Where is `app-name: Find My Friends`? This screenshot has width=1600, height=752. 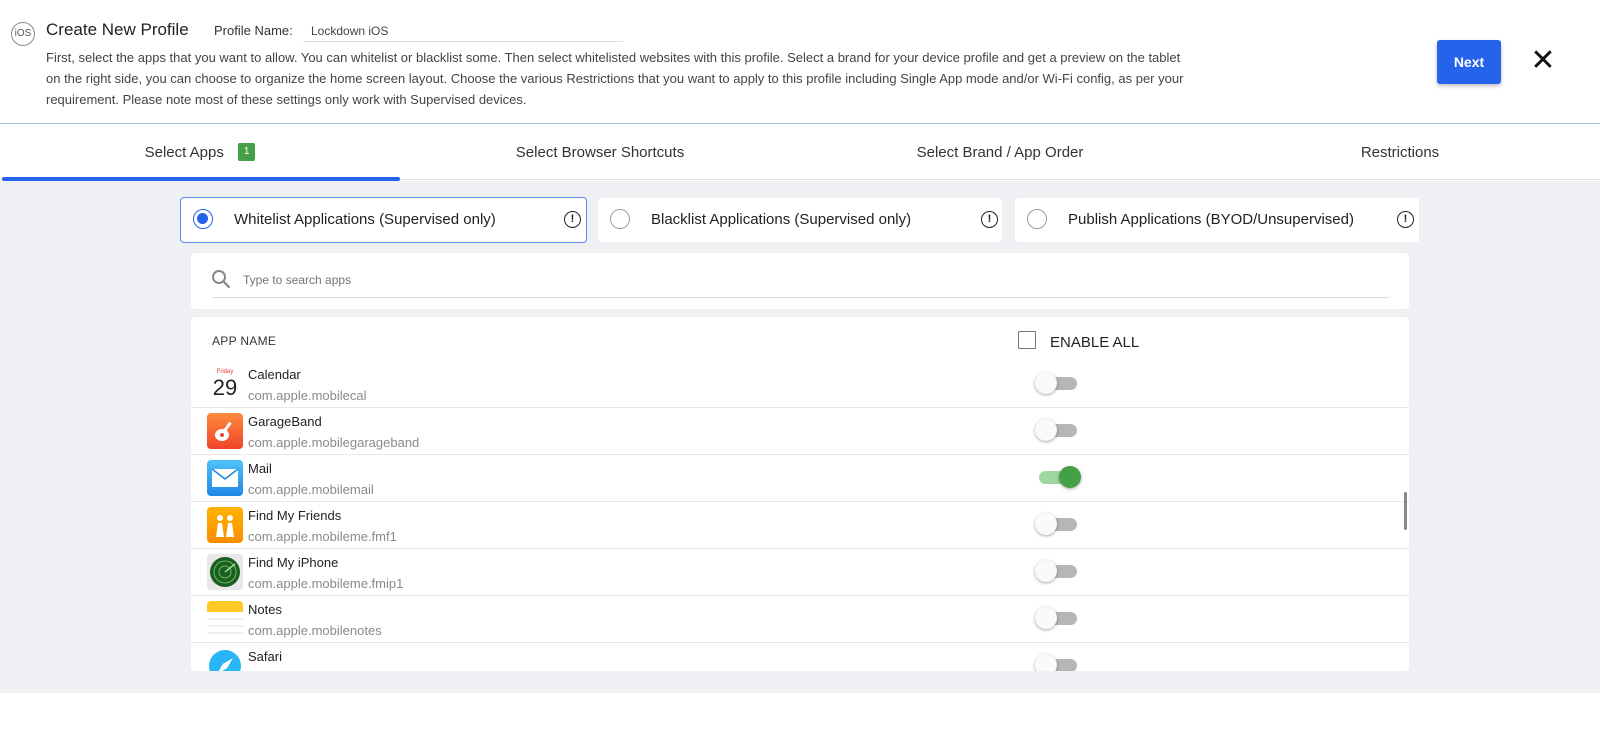 app-name: Find My Friends is located at coordinates (295, 515).